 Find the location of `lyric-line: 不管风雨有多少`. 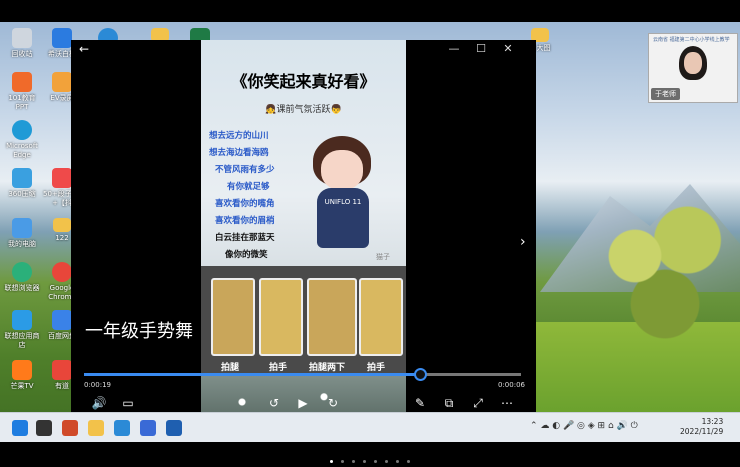

lyric-line: 不管风雨有多少 is located at coordinates (245, 170).